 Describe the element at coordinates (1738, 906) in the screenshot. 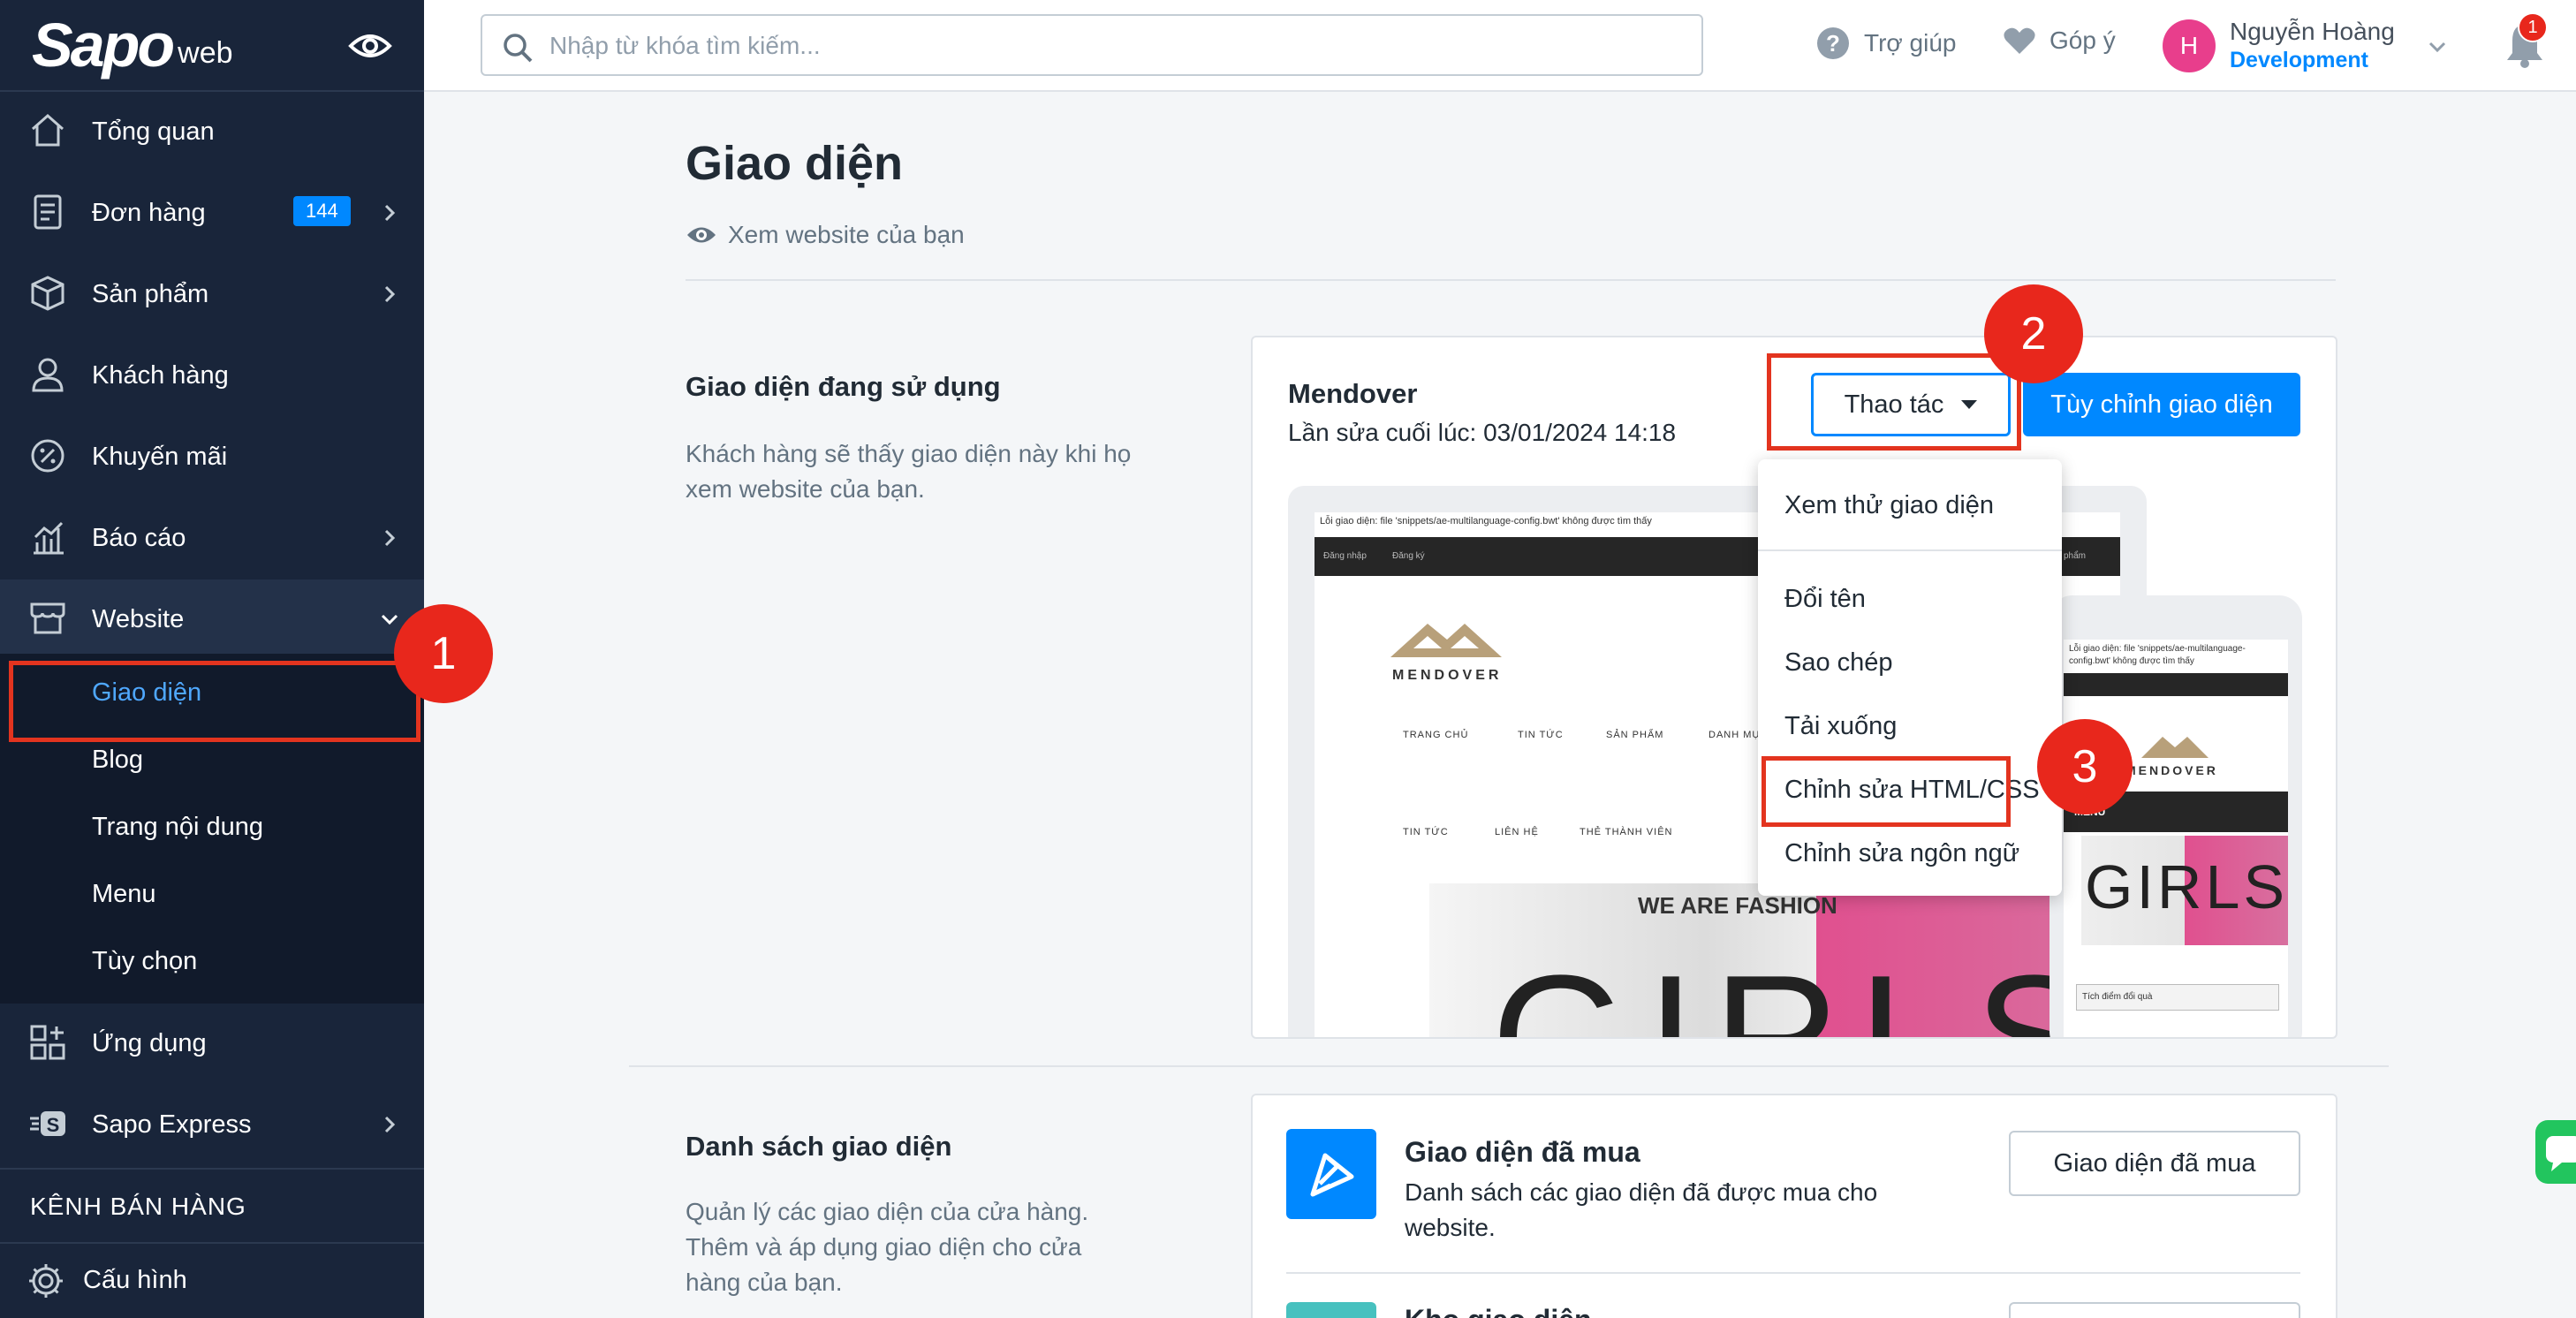

I see `preview-banner-text: WE ARE FASHION` at that location.